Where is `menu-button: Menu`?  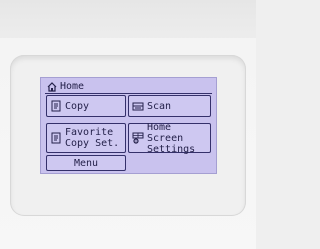 menu-button: Menu is located at coordinates (86, 163).